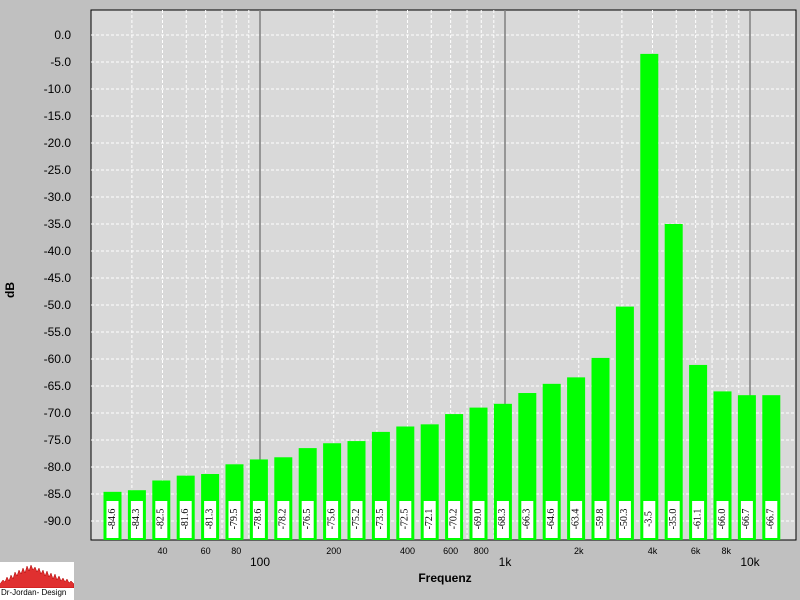  What do you see at coordinates (750, 562) in the screenshot?
I see `x-major-tick-label: 10k` at bounding box center [750, 562].